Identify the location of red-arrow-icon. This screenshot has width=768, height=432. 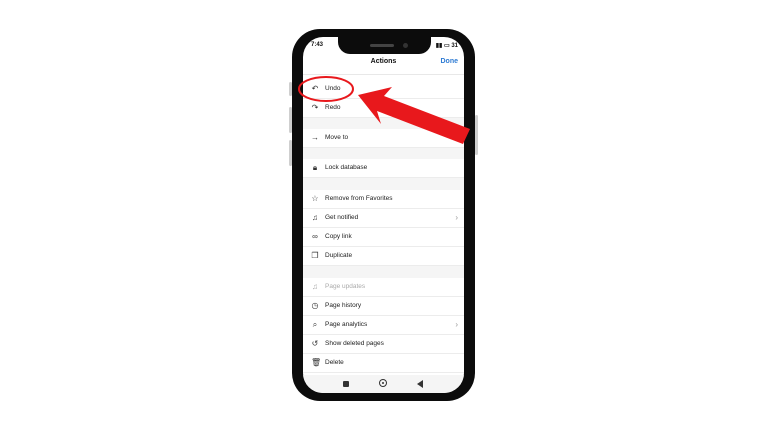
(414, 115).